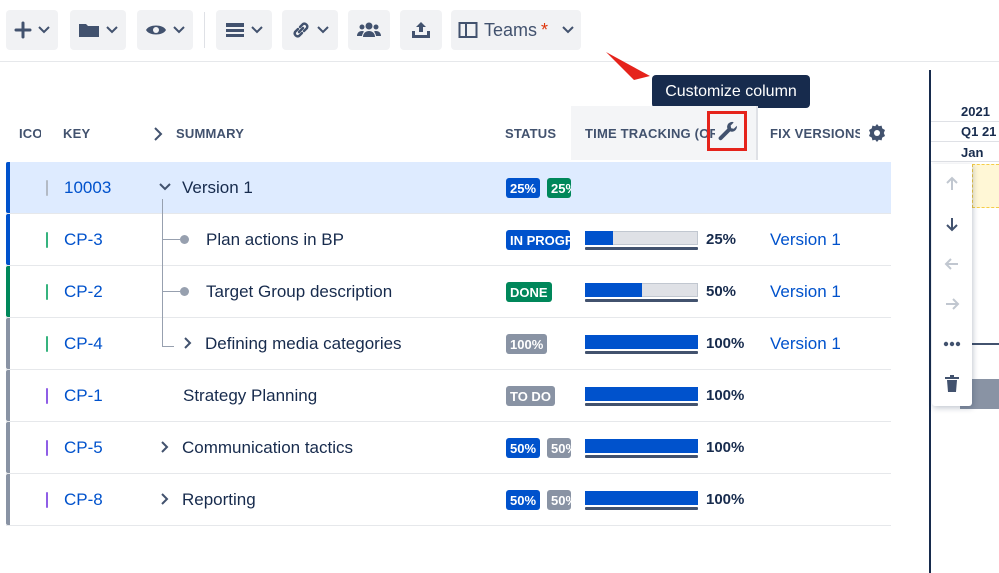  Describe the element at coordinates (93, 133) in the screenshot. I see `column-header-key: KEY` at that location.